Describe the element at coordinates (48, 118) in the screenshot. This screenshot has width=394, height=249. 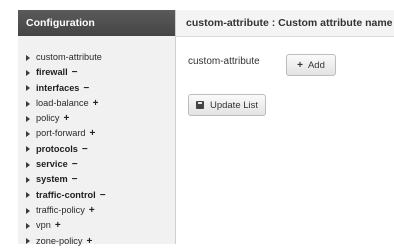
I see `tree-item-label: policy` at that location.